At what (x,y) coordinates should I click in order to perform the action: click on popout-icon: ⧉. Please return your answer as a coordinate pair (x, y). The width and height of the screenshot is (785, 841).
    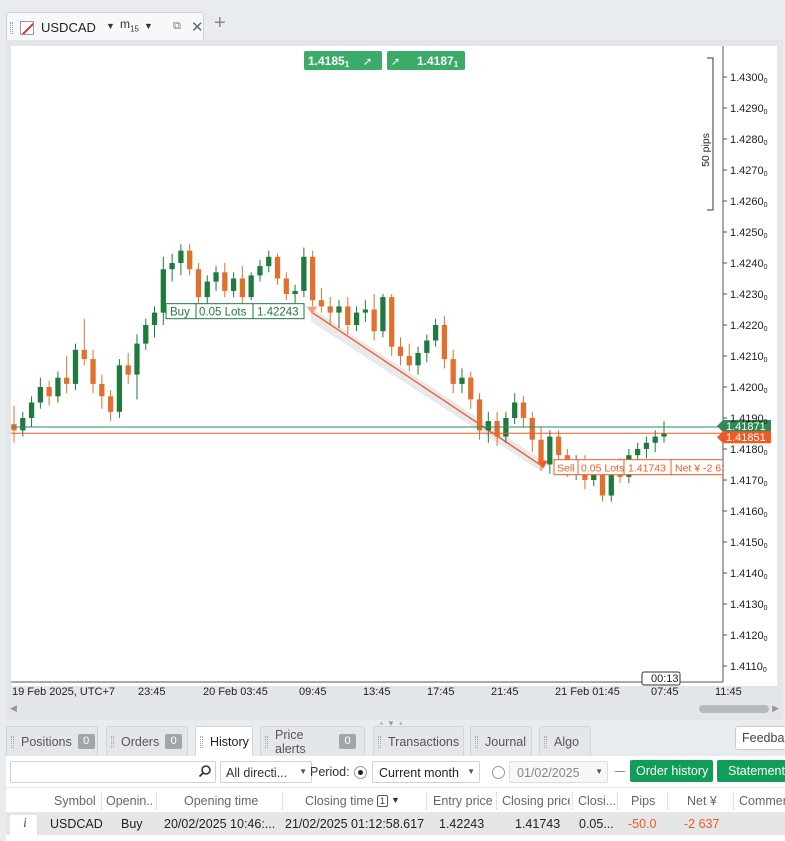
    Looking at the image, I should click on (177, 26).